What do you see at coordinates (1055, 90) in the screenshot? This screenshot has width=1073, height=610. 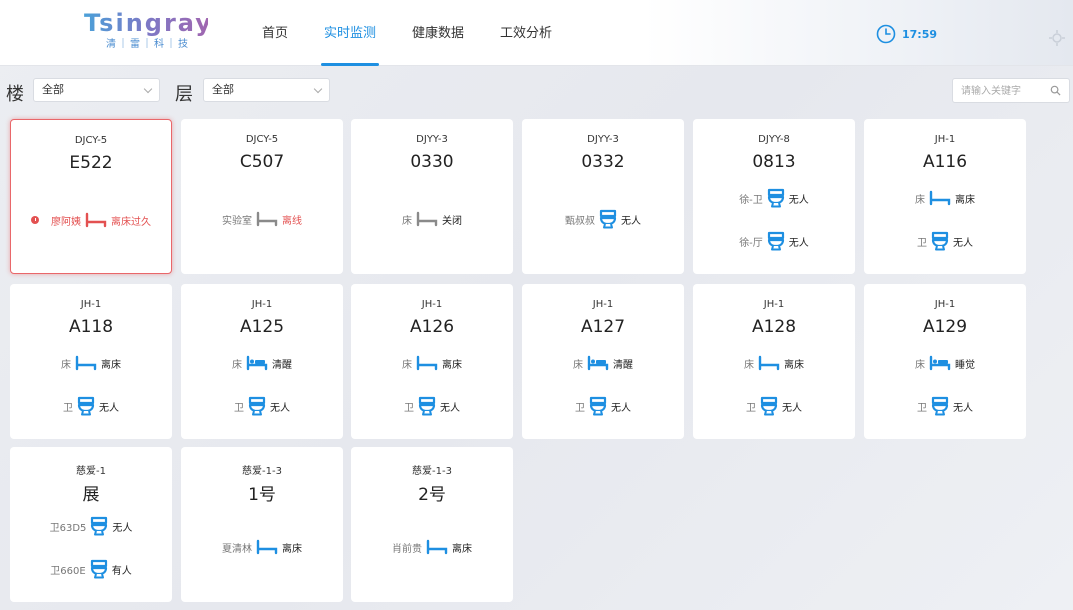 I see `search-icon` at bounding box center [1055, 90].